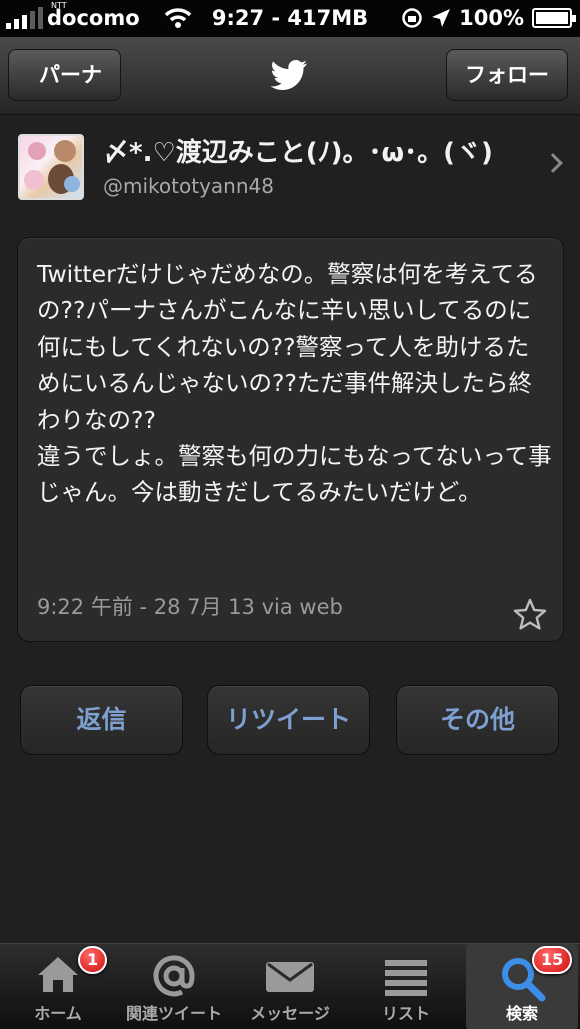 The width and height of the screenshot is (580, 1029). I want to click on navigation-bar: パーナ フォロー, so click(290, 76).